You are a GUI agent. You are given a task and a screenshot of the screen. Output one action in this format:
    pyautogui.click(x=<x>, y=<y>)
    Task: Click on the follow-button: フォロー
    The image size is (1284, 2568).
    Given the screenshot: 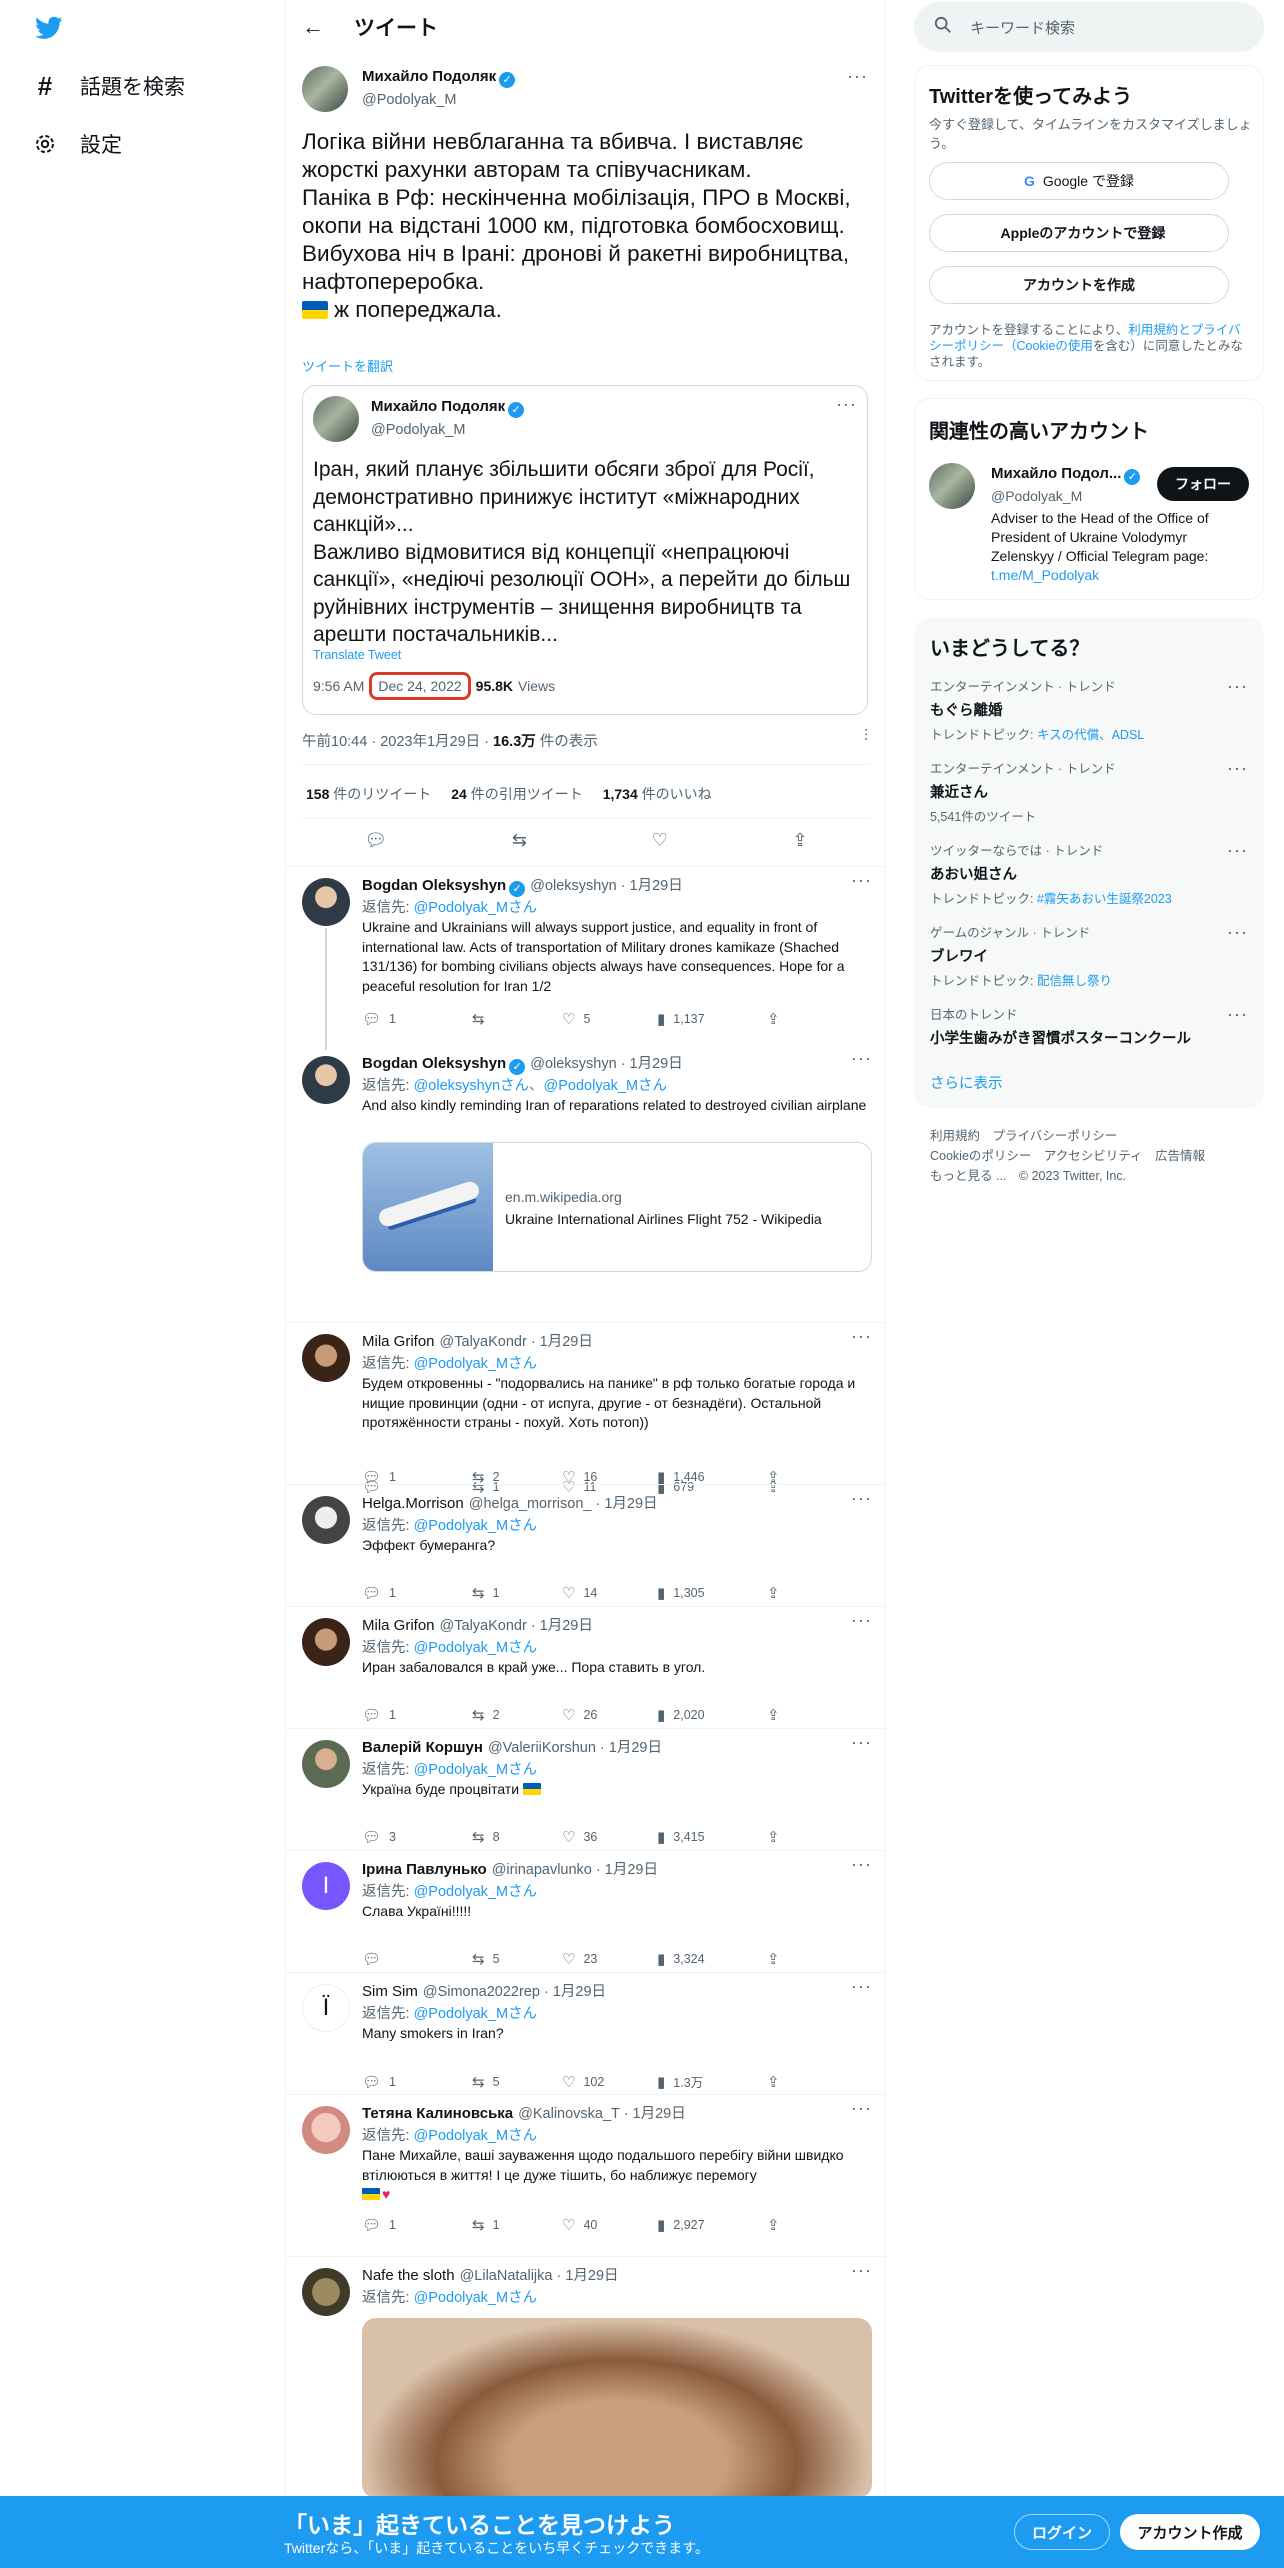 What is the action you would take?
    pyautogui.click(x=1203, y=484)
    